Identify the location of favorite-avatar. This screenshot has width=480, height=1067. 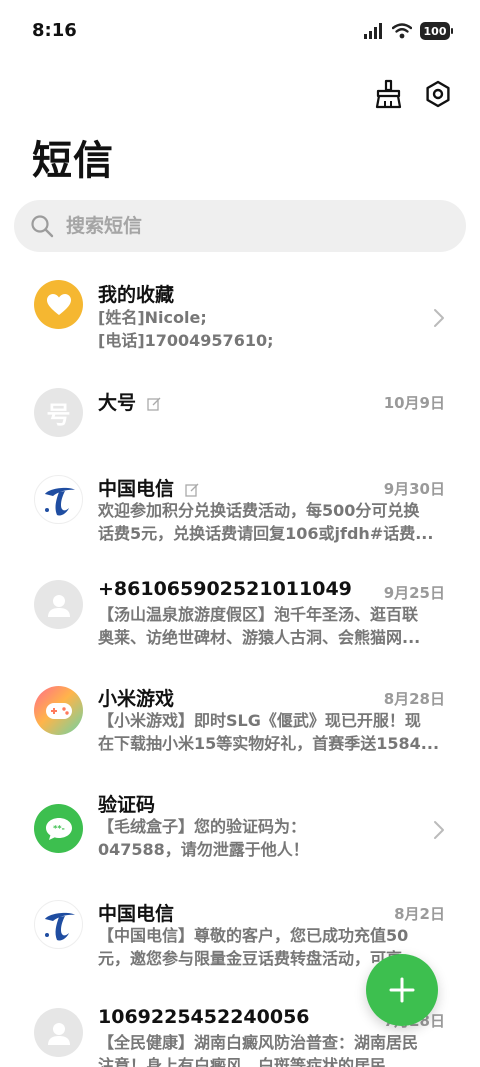
(58, 304).